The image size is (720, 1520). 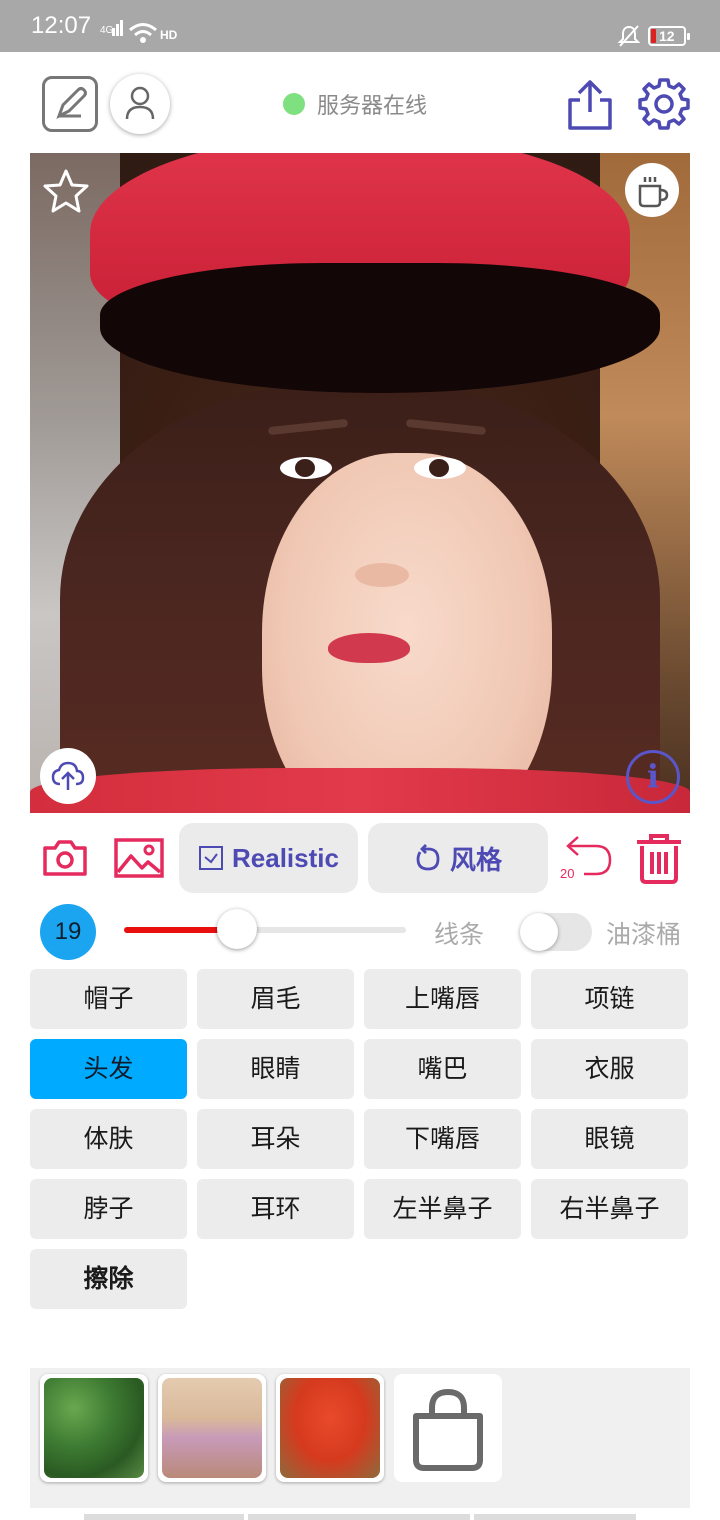 What do you see at coordinates (66, 191) in the screenshot?
I see `star-icon` at bounding box center [66, 191].